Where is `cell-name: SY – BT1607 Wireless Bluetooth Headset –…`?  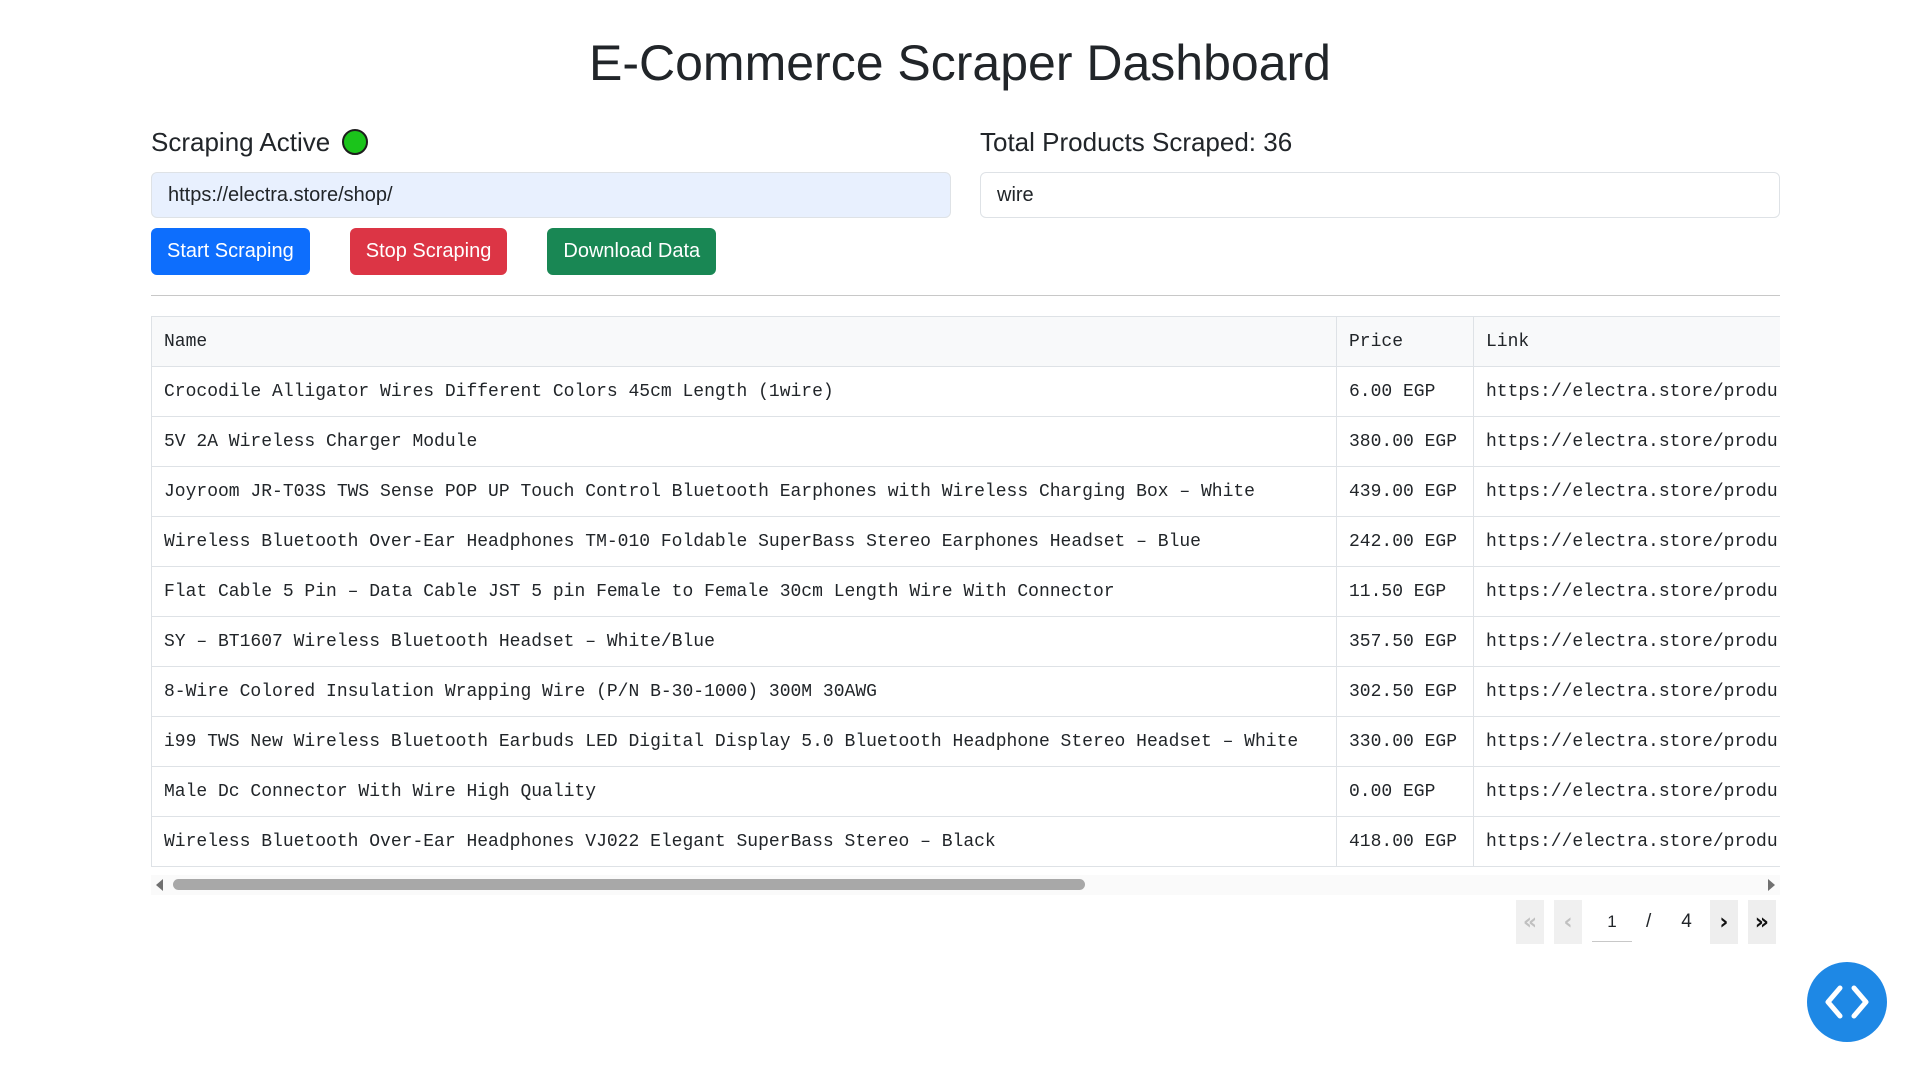 cell-name: SY – BT1607 Wireless Bluetooth Headset –… is located at coordinates (744, 641).